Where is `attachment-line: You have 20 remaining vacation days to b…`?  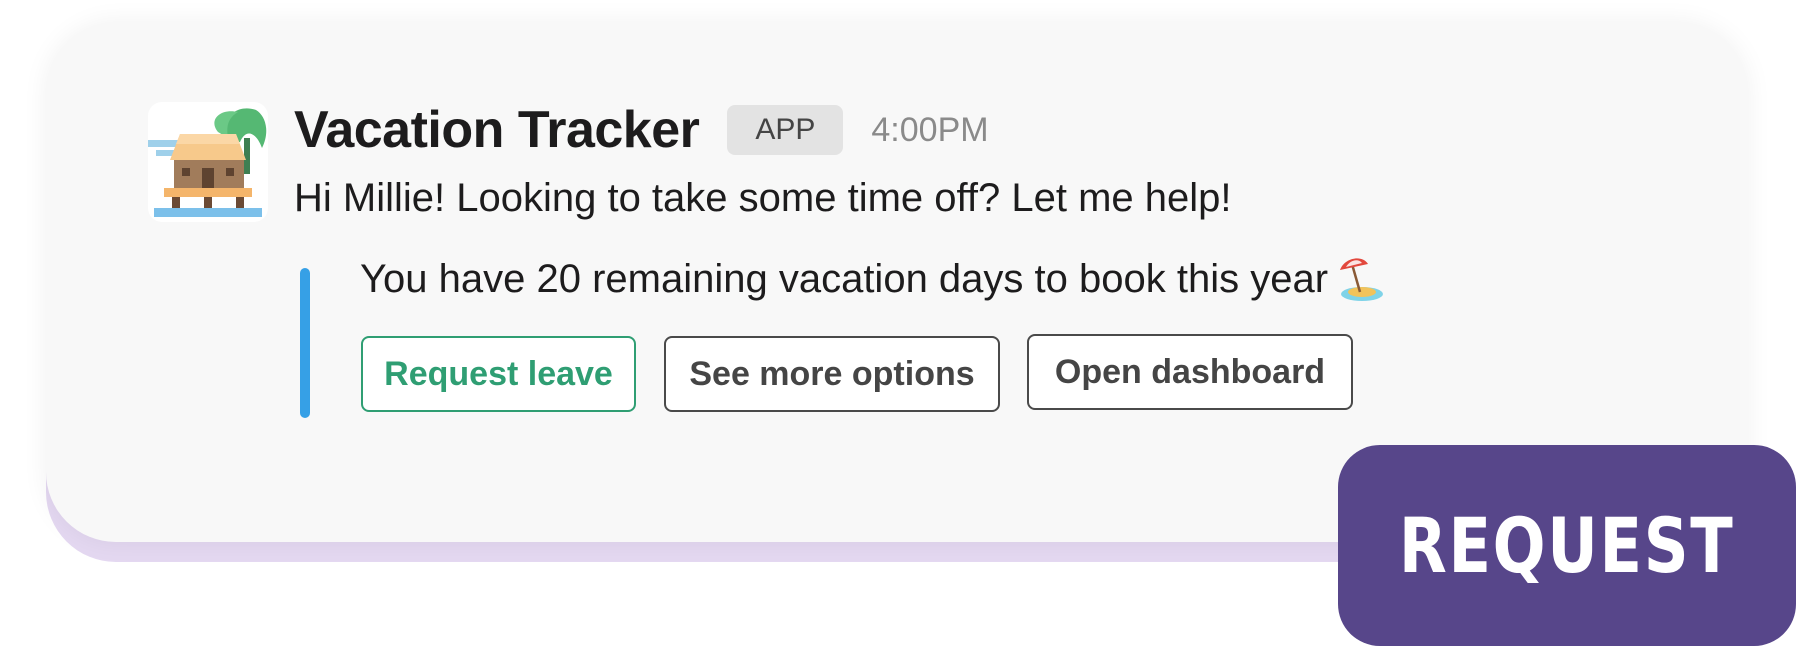 attachment-line: You have 20 remaining vacation days to b… is located at coordinates (872, 279).